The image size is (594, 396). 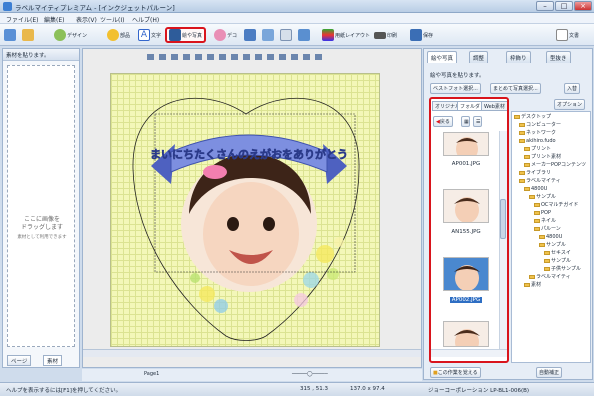 I want to click on tree-node: メーカーPOPコンテンツ, so click(x=555, y=165).